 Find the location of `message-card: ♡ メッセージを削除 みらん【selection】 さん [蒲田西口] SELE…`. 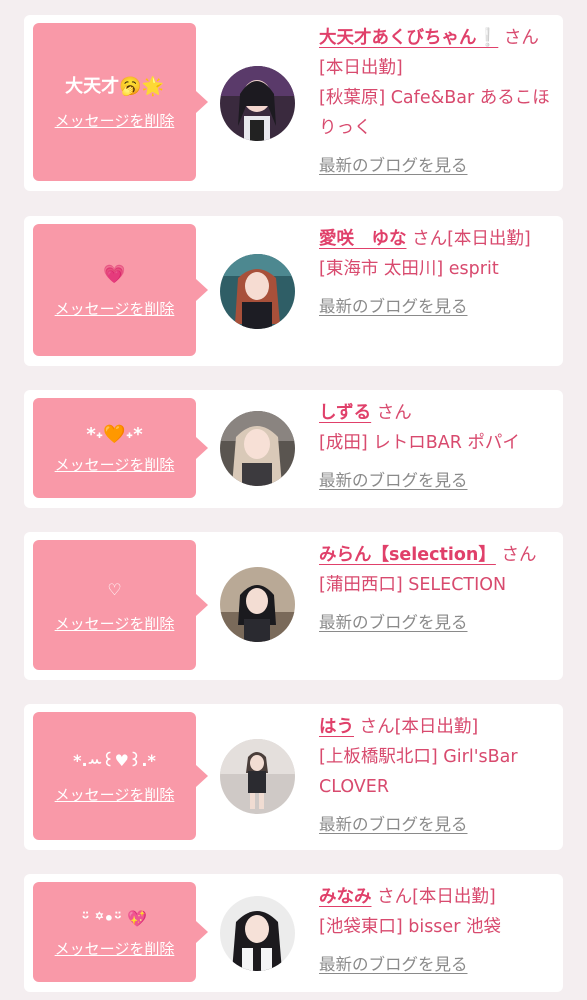

message-card: ♡ メッセージを削除 みらん【selection】 さん [蒲田西口] SELE… is located at coordinates (293, 606).